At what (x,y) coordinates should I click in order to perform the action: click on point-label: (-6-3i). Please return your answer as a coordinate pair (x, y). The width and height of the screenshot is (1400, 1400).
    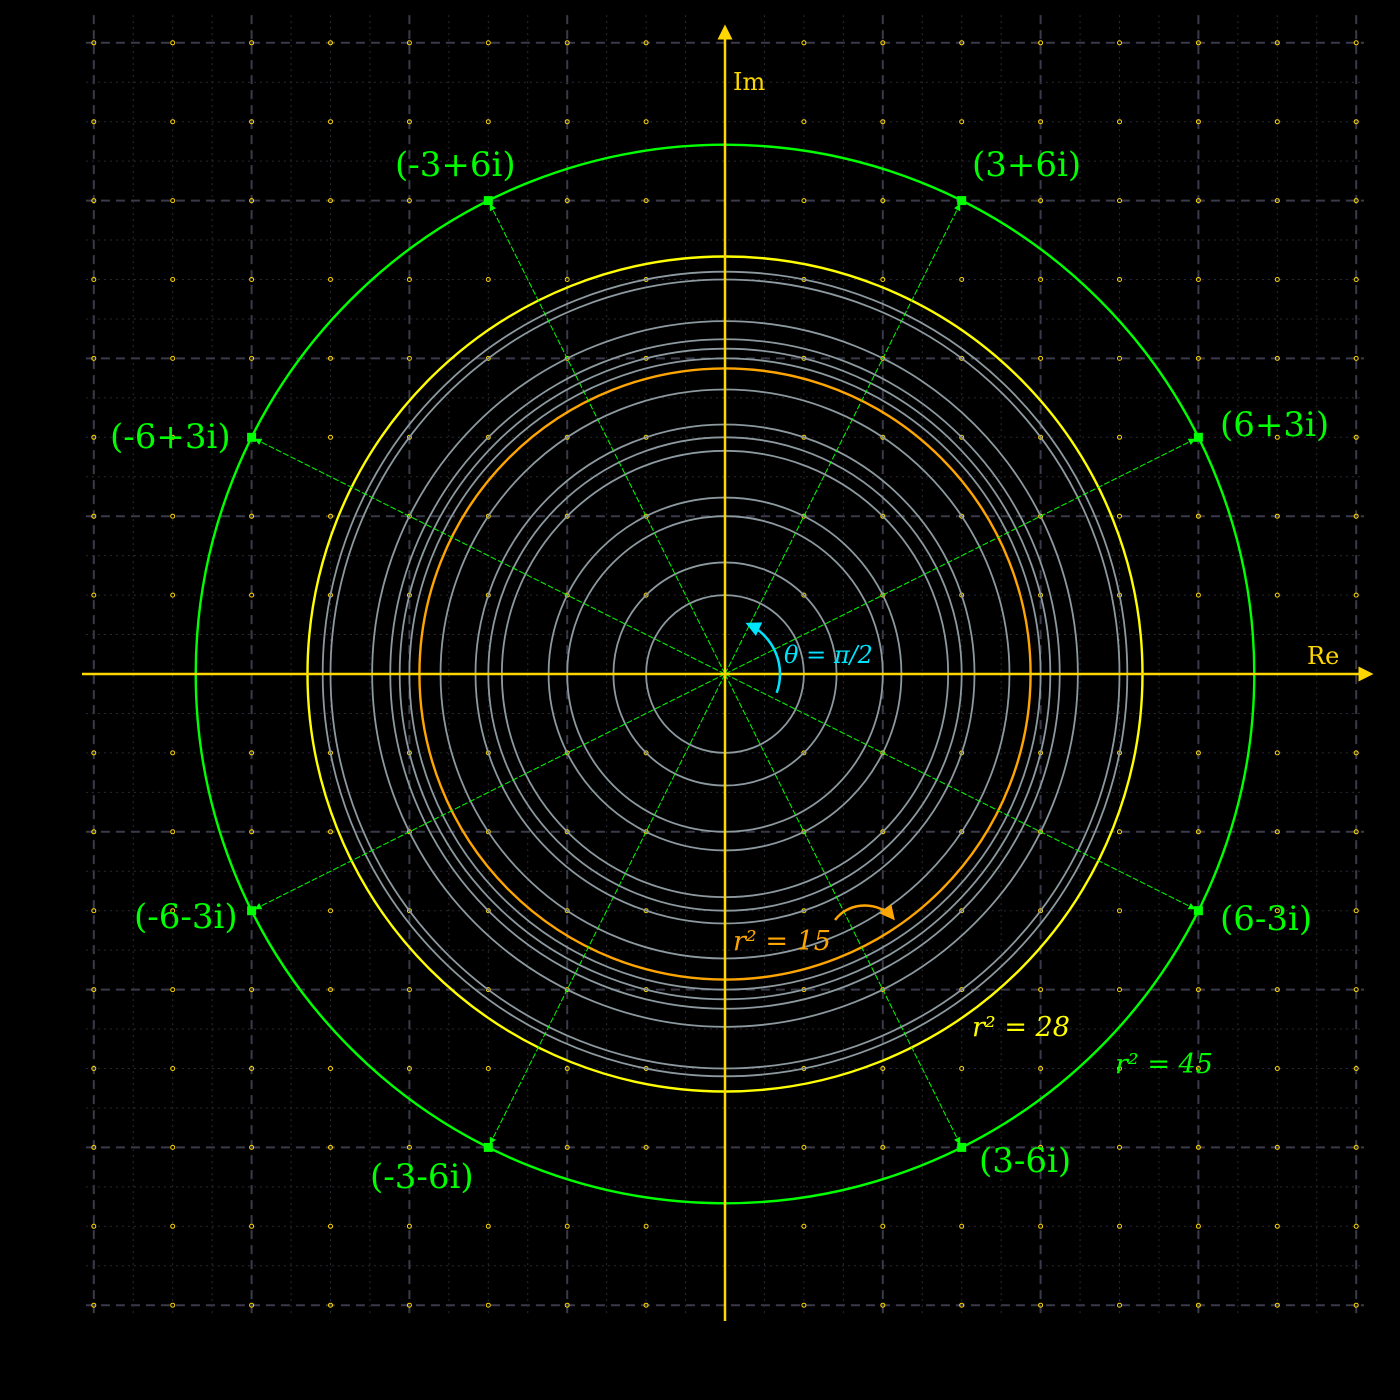
    Looking at the image, I should click on (186, 917).